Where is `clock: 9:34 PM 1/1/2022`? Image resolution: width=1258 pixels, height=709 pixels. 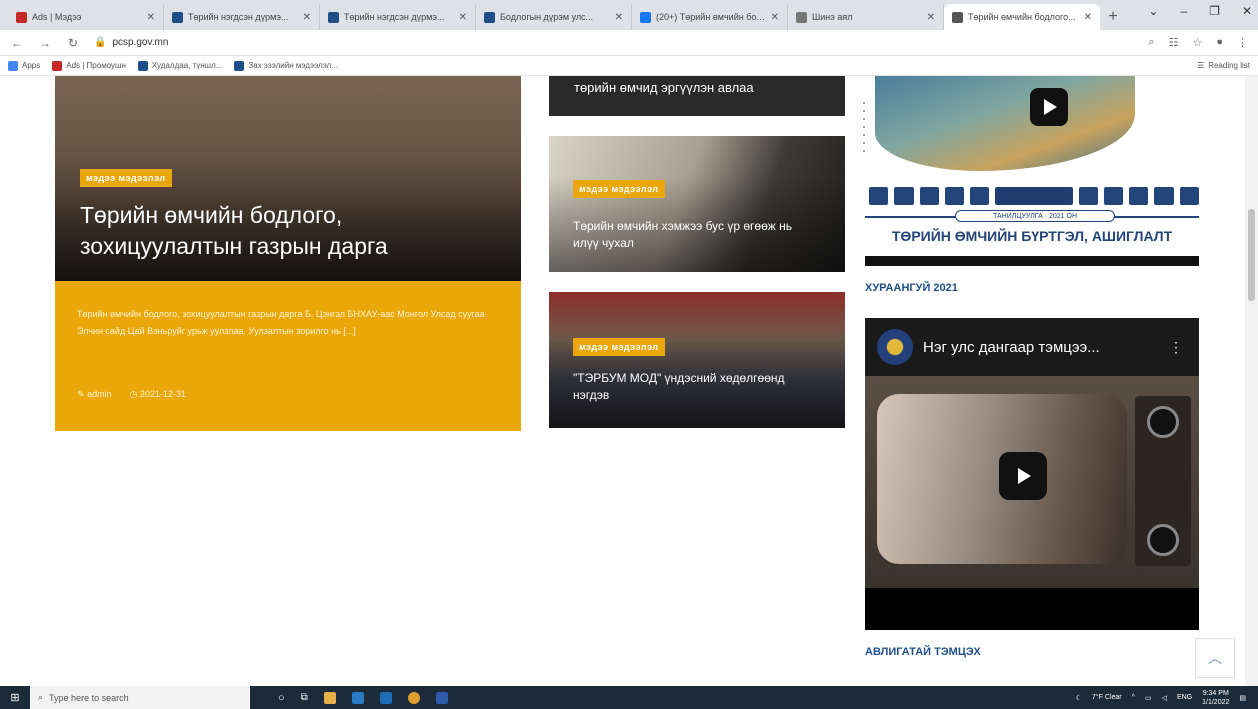
clock: 9:34 PM 1/1/2022 is located at coordinates (1215, 698).